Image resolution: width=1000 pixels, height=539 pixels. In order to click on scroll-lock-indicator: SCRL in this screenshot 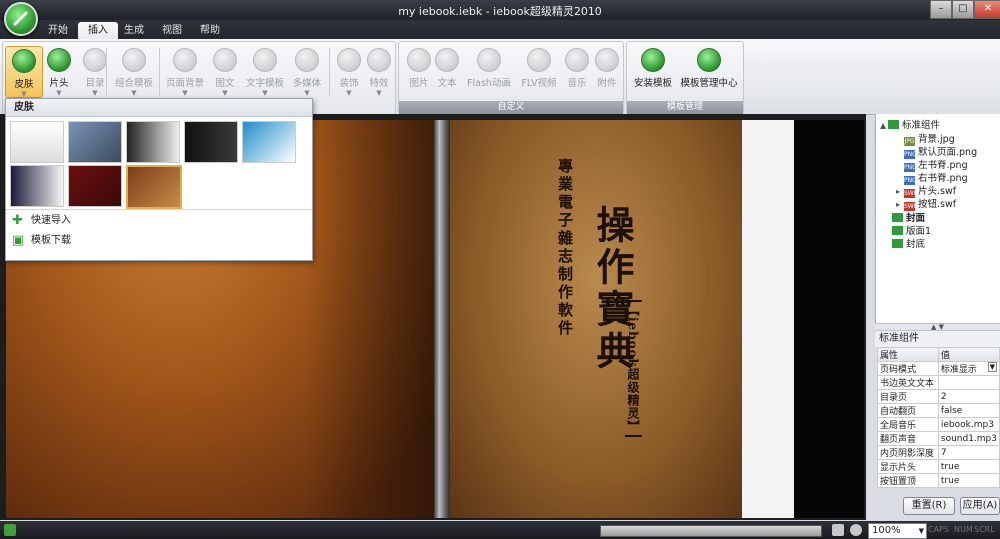, I will do `click(984, 529)`.